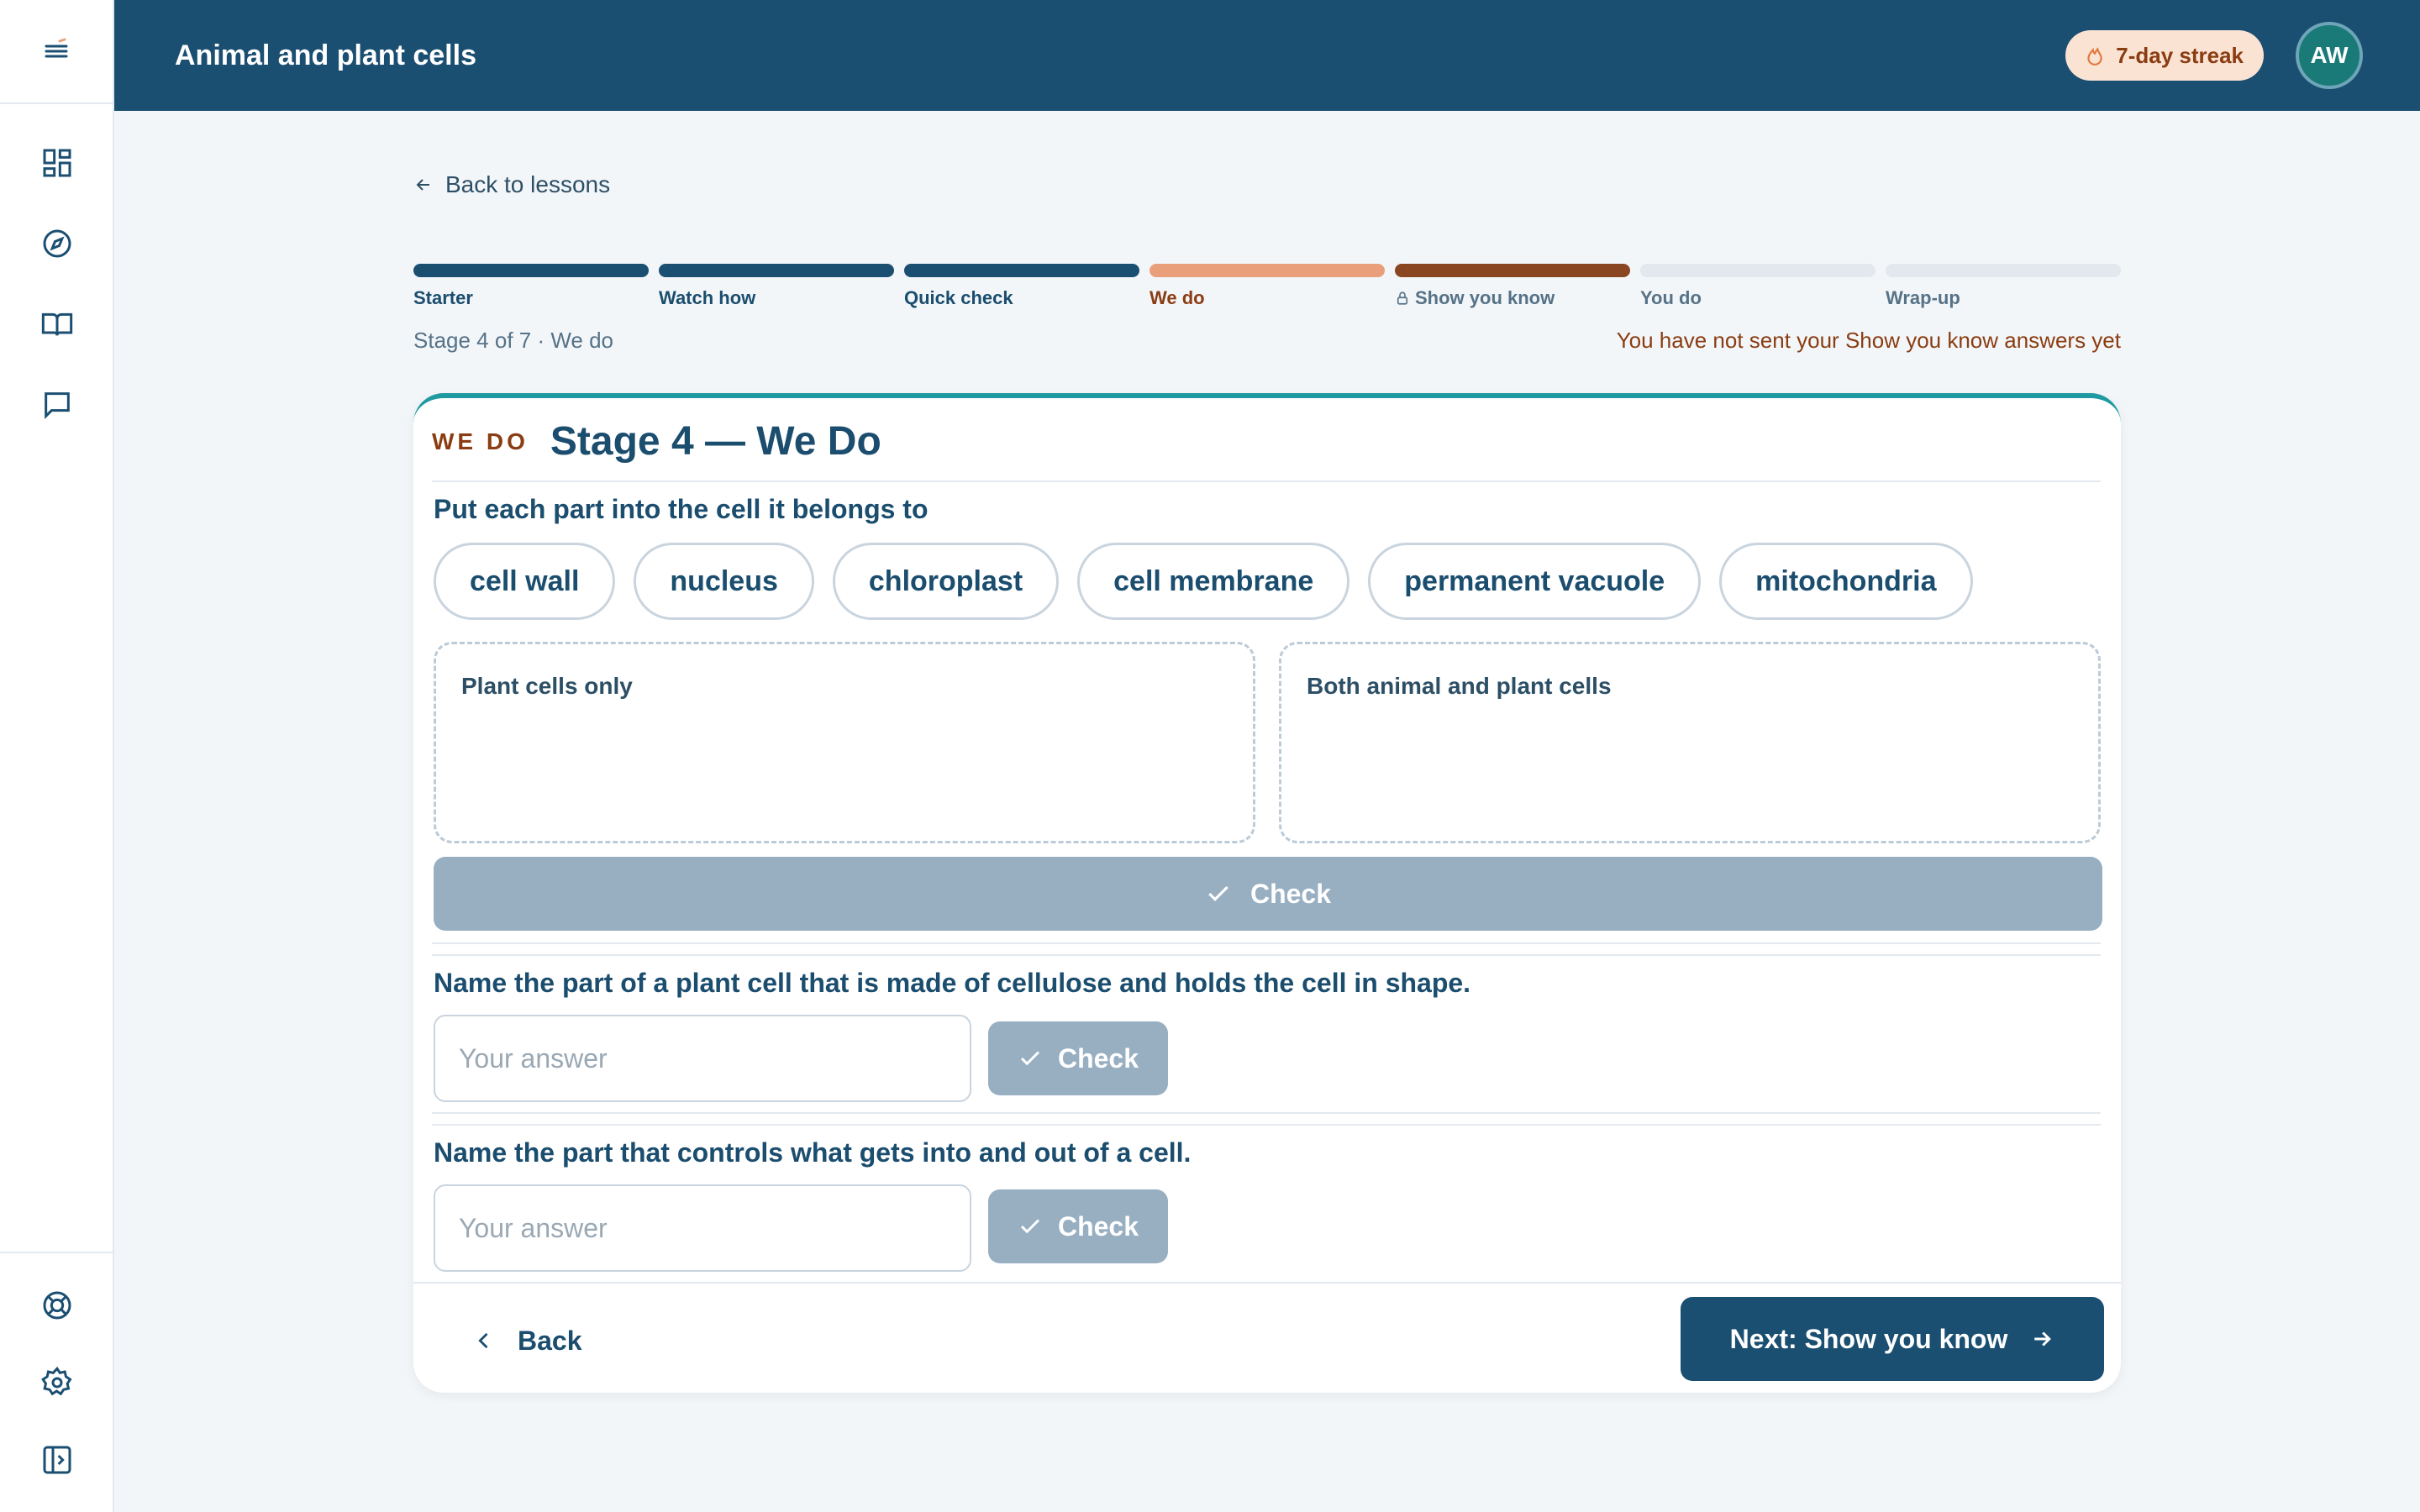 This screenshot has width=2420, height=1512. What do you see at coordinates (443, 297) in the screenshot?
I see `stage-label: Starter` at bounding box center [443, 297].